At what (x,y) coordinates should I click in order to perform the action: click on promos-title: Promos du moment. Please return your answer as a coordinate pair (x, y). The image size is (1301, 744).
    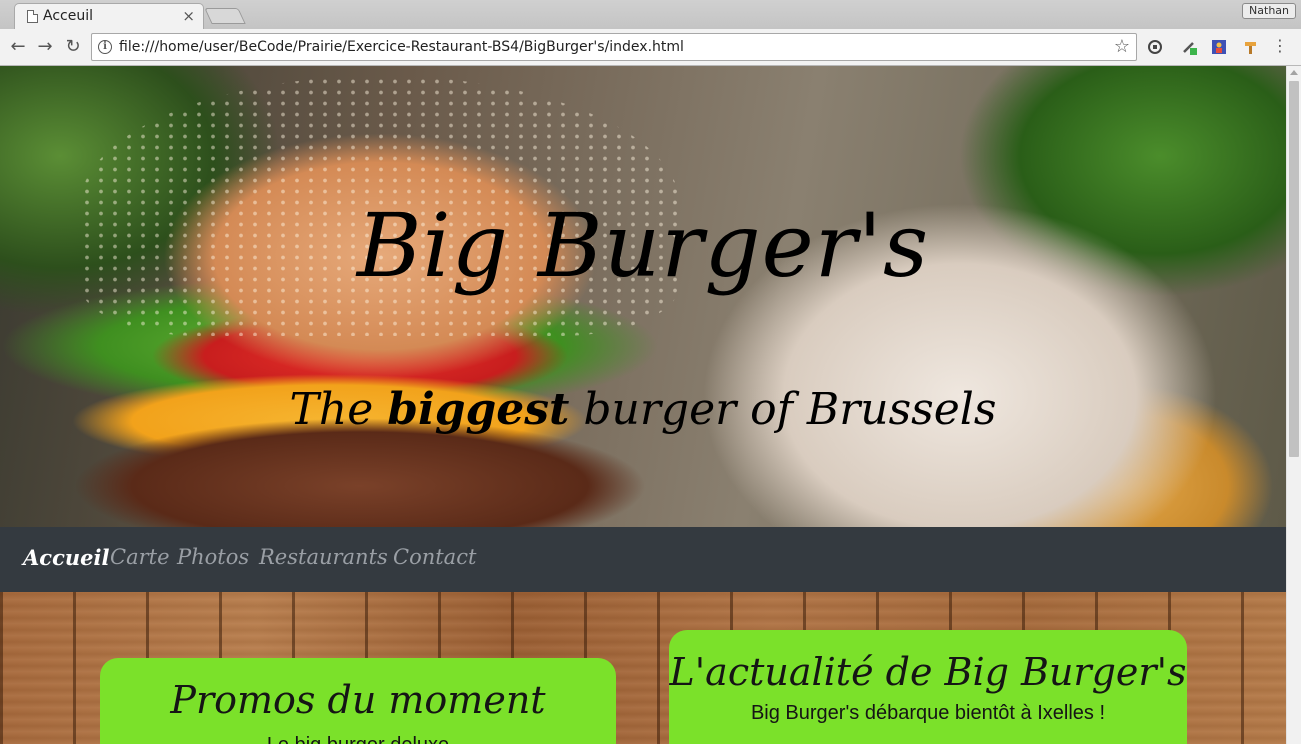
    Looking at the image, I should click on (358, 700).